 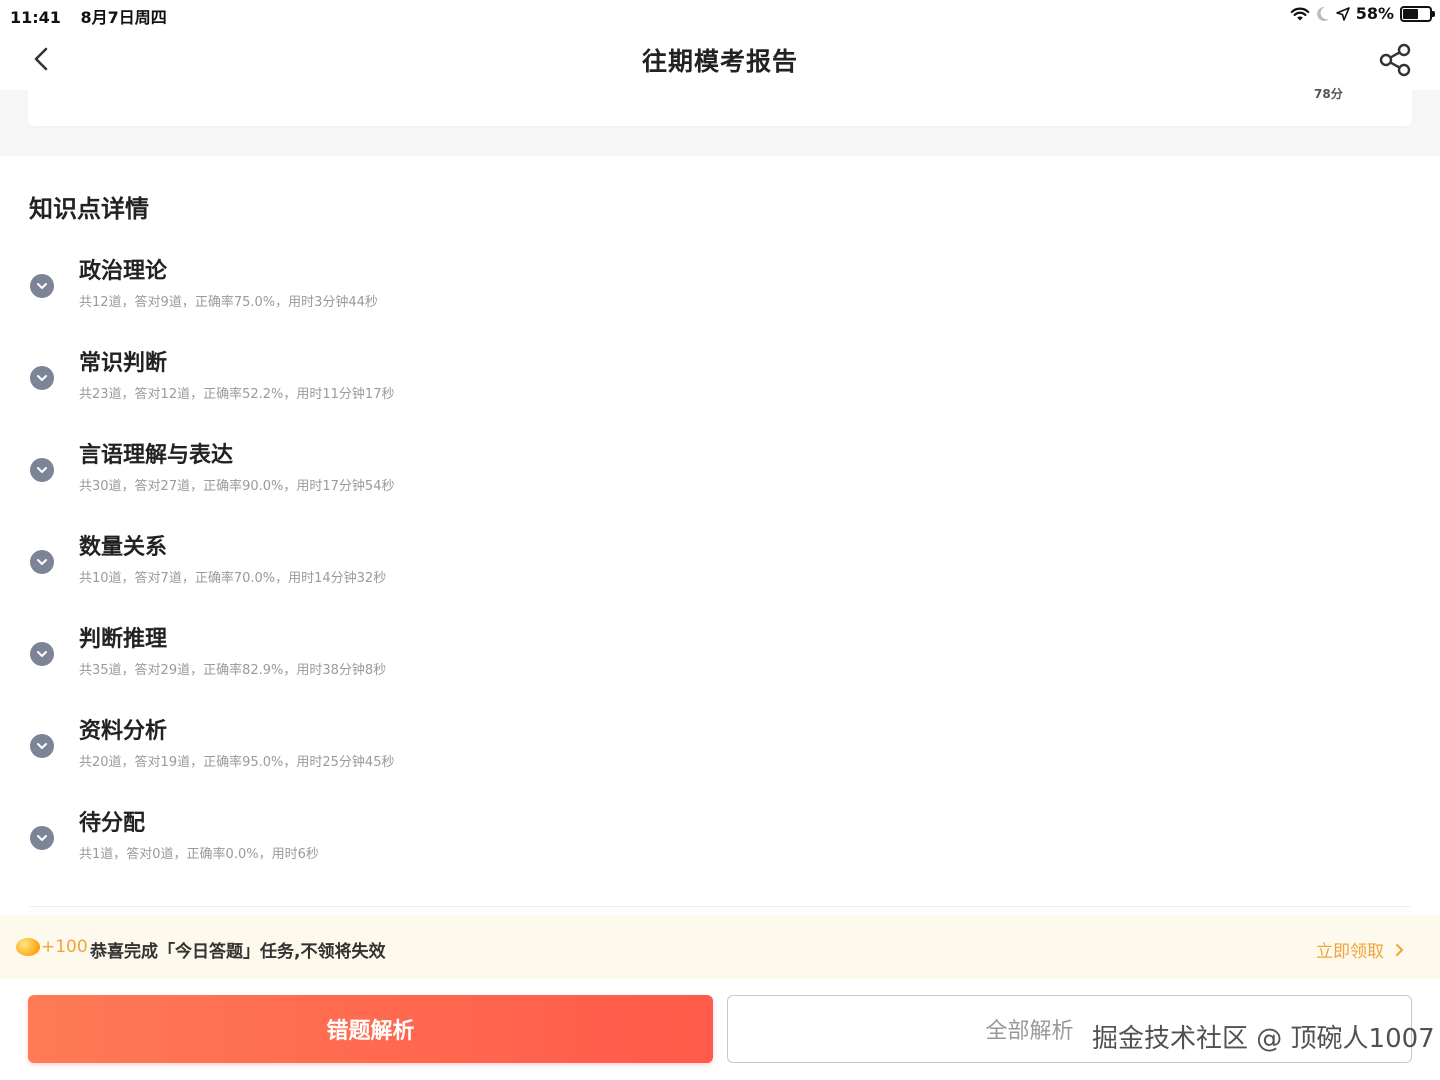 What do you see at coordinates (720, 14) in the screenshot?
I see `status-bar: 11:41 8月7日周四 58%` at bounding box center [720, 14].